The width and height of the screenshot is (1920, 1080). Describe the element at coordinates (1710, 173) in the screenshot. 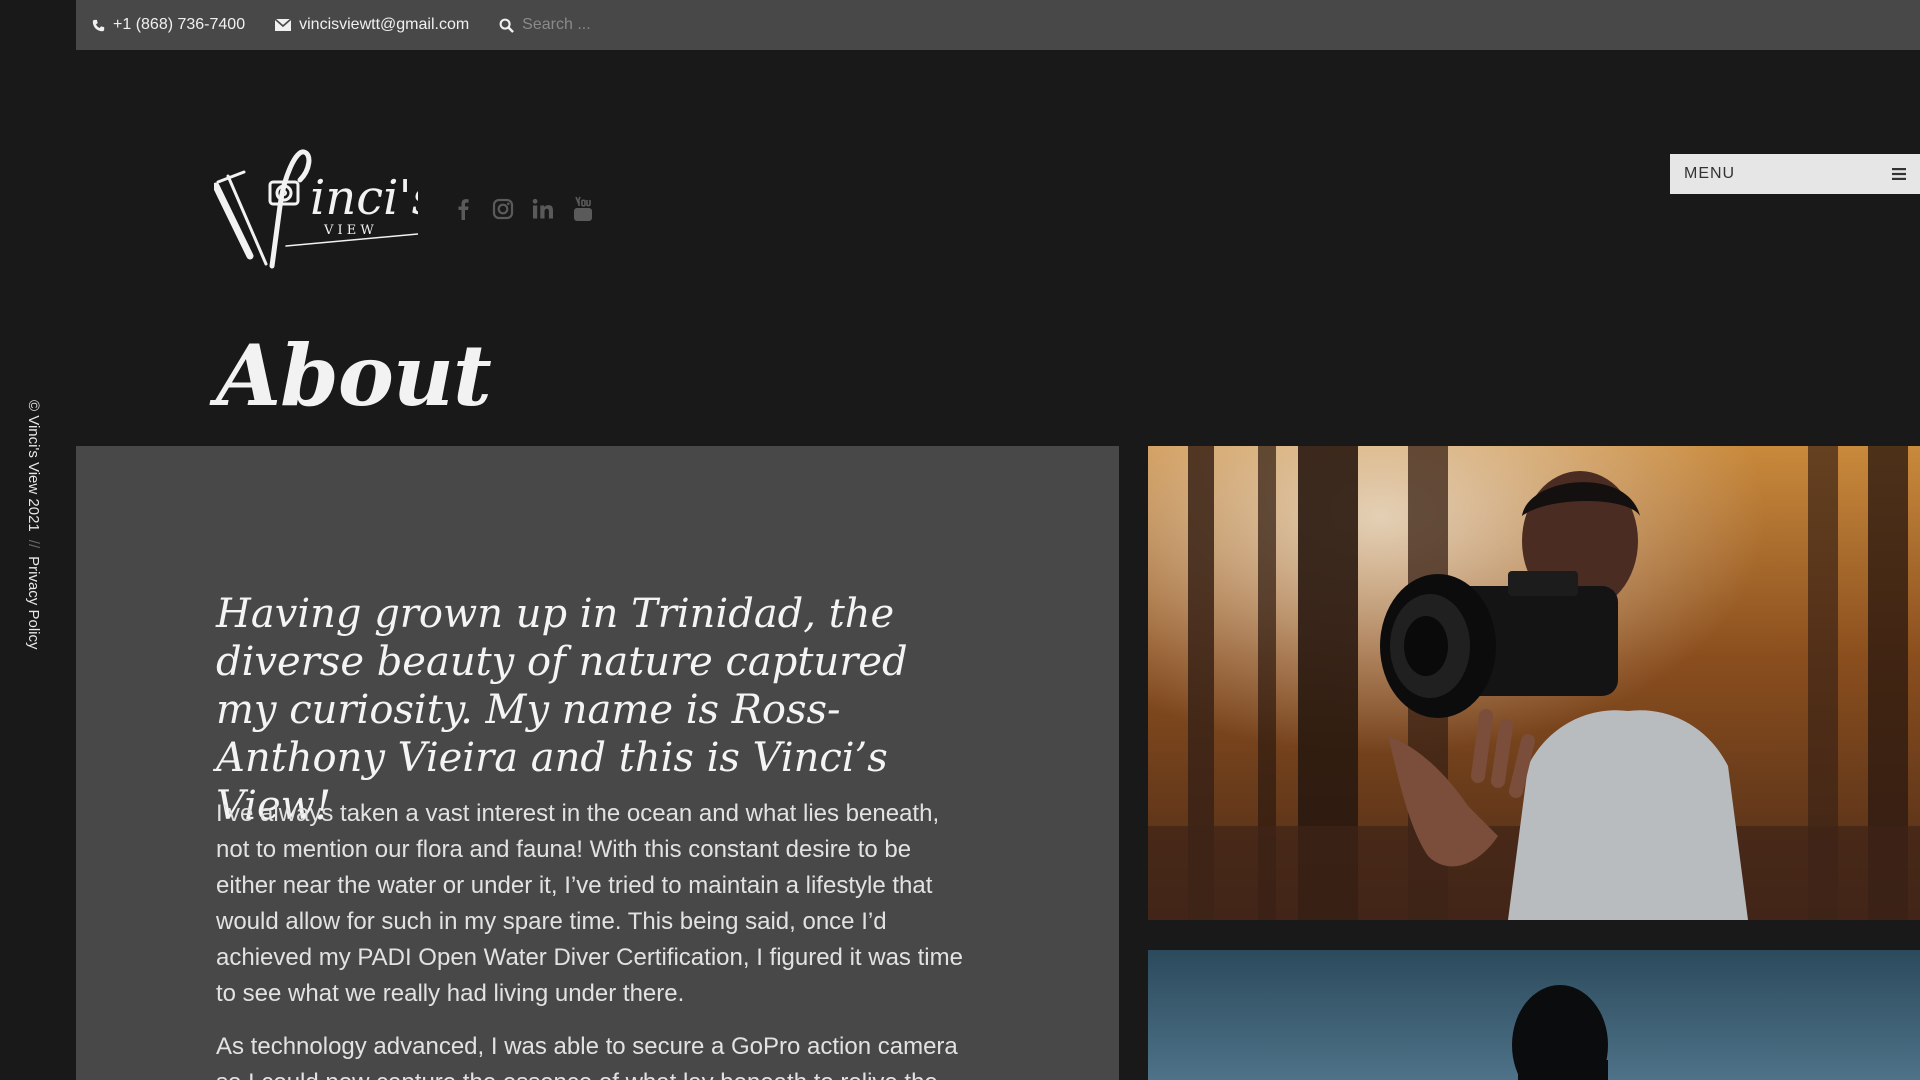

I see `menu-label: MENU` at that location.